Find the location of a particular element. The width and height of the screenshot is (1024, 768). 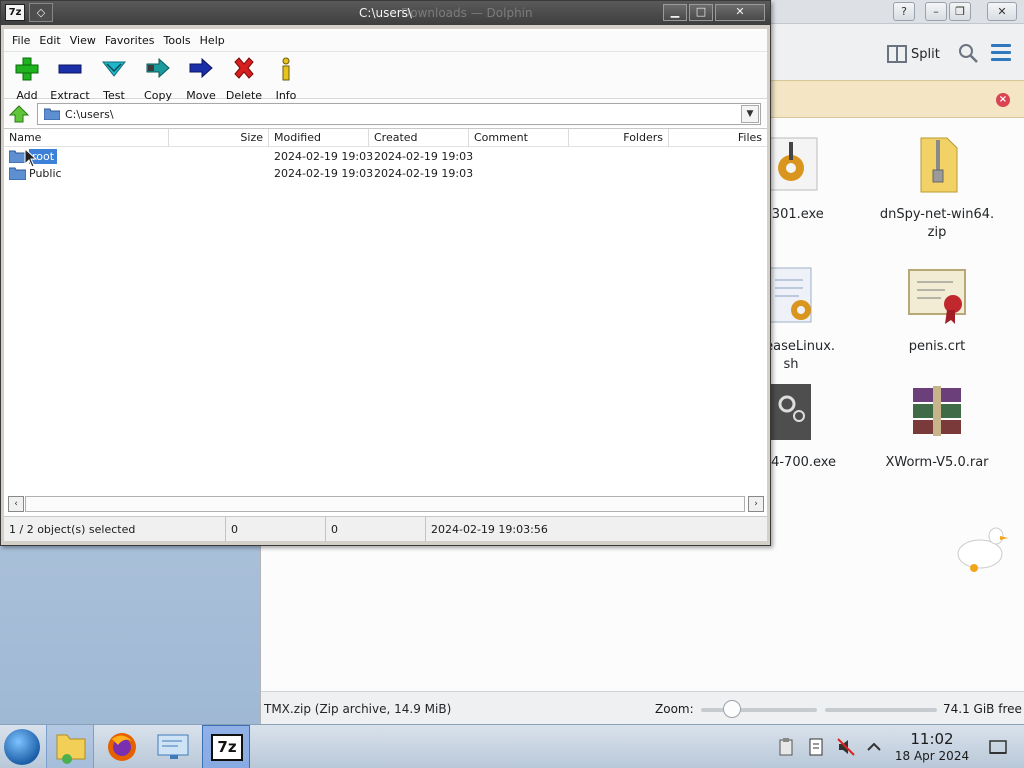

column-header-created: Created is located at coordinates (419, 138).